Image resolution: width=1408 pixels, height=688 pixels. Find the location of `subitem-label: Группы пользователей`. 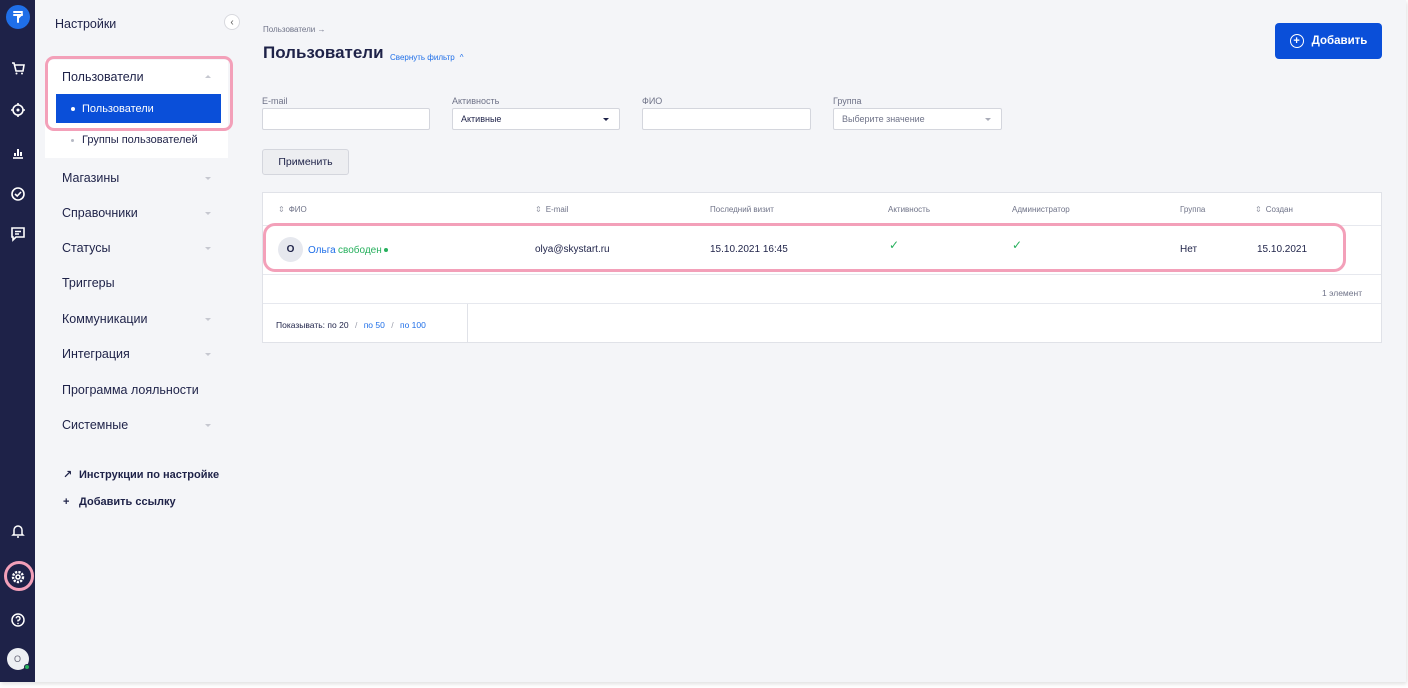

subitem-label: Группы пользователей is located at coordinates (140, 140).